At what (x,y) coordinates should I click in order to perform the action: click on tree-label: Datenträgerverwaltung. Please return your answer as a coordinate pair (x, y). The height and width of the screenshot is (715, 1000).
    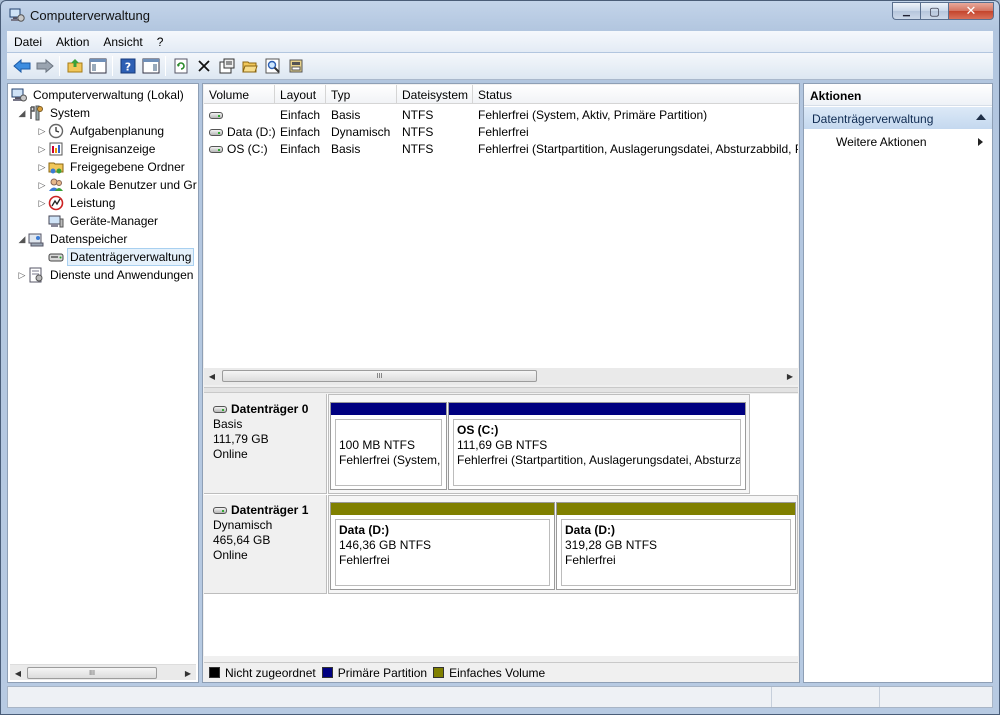
    Looking at the image, I should click on (130, 257).